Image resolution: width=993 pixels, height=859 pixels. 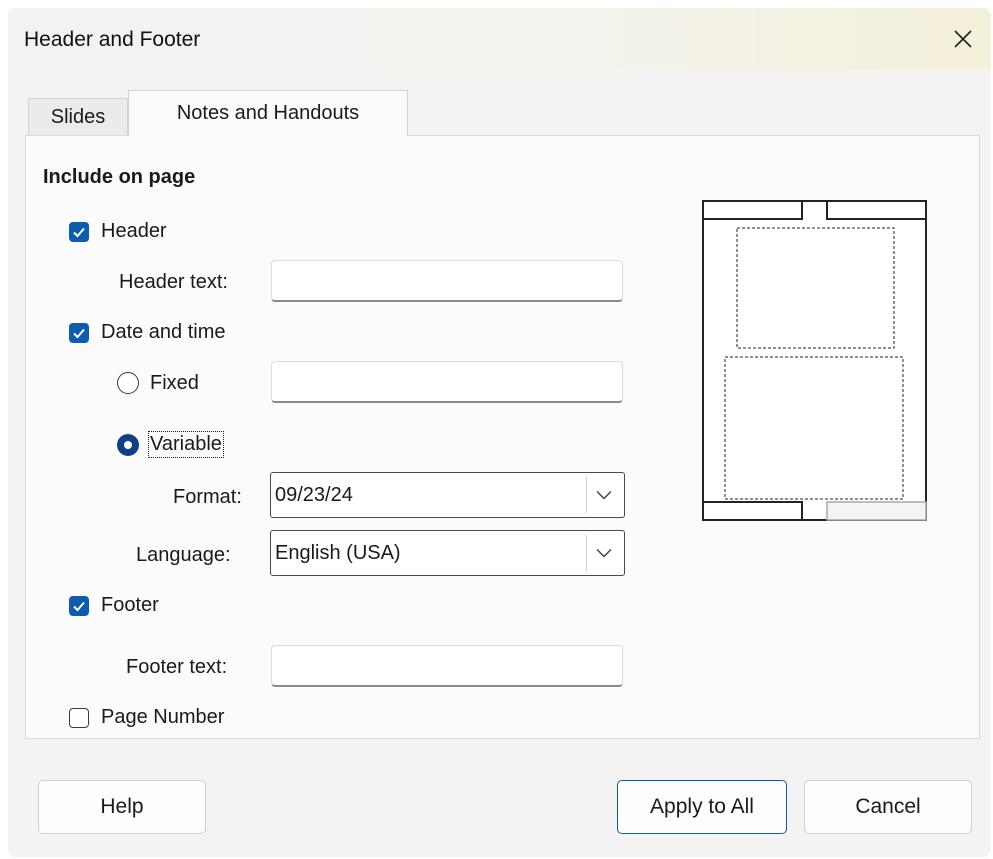 What do you see at coordinates (447, 666) in the screenshot?
I see `footer-text-input` at bounding box center [447, 666].